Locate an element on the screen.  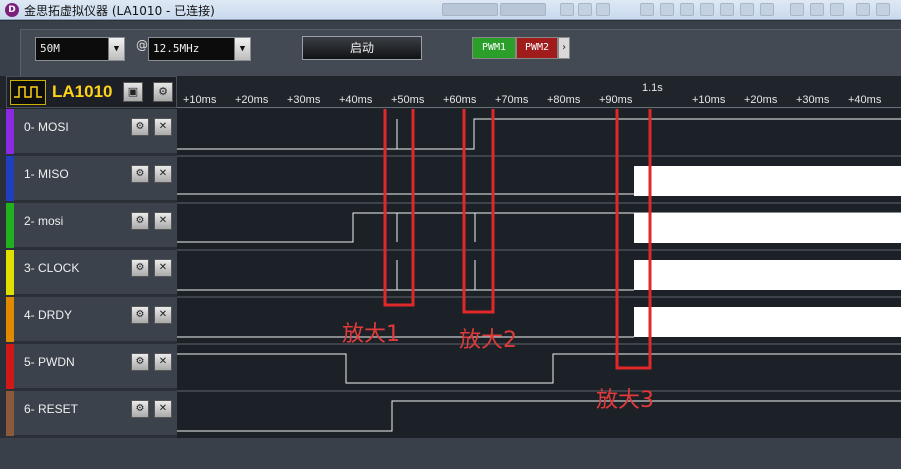
pwm-next-button: › is located at coordinates (564, 48).